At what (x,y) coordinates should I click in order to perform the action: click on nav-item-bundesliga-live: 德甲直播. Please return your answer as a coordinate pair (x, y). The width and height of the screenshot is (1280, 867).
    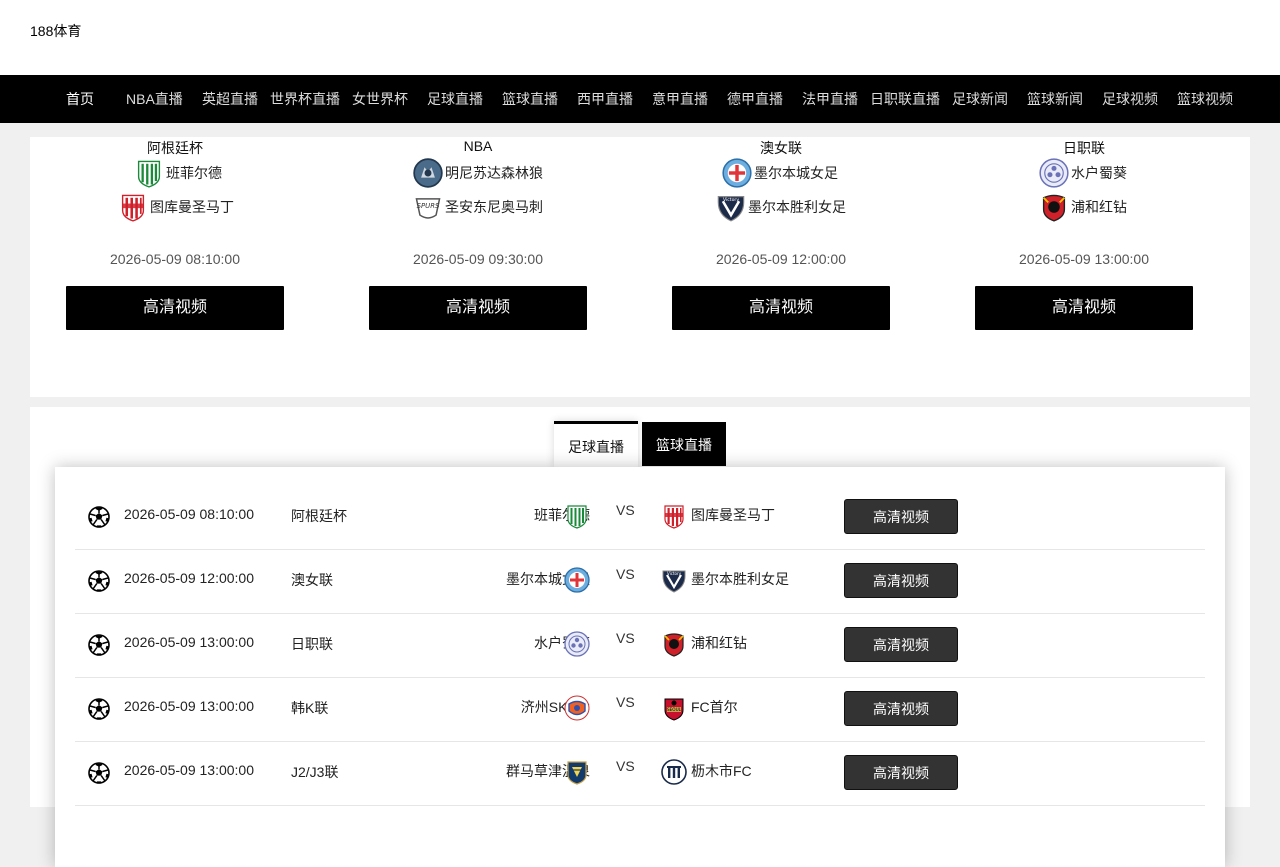
    Looking at the image, I should click on (755, 99).